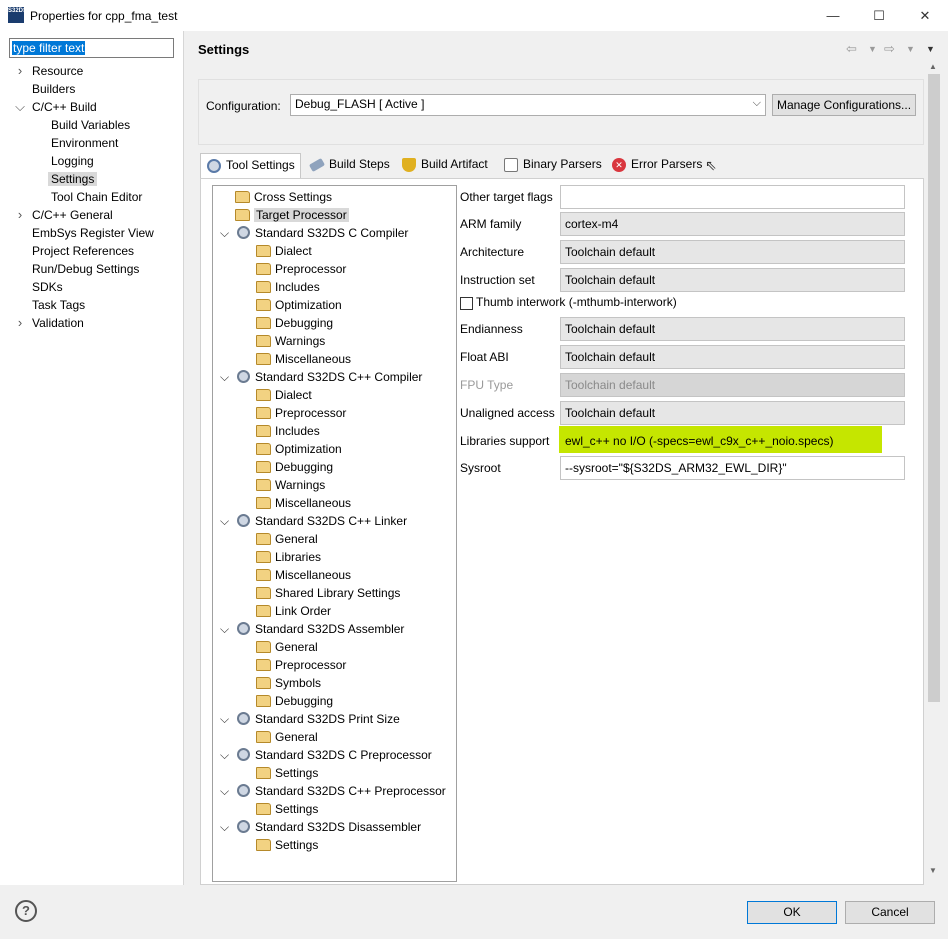 The width and height of the screenshot is (948, 939). What do you see at coordinates (288, 683) in the screenshot?
I see `tree-item: Symbols` at bounding box center [288, 683].